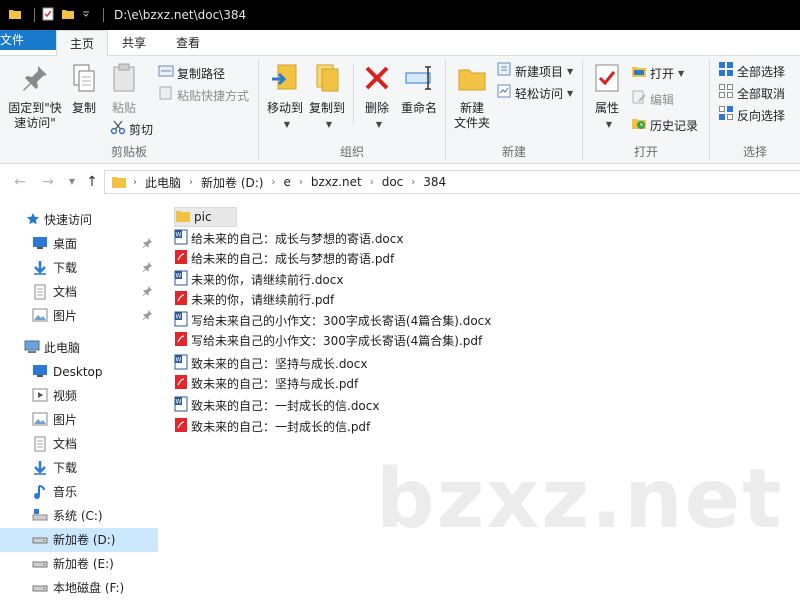  Describe the element at coordinates (124, 80) in the screenshot. I see `paste-icon` at that location.